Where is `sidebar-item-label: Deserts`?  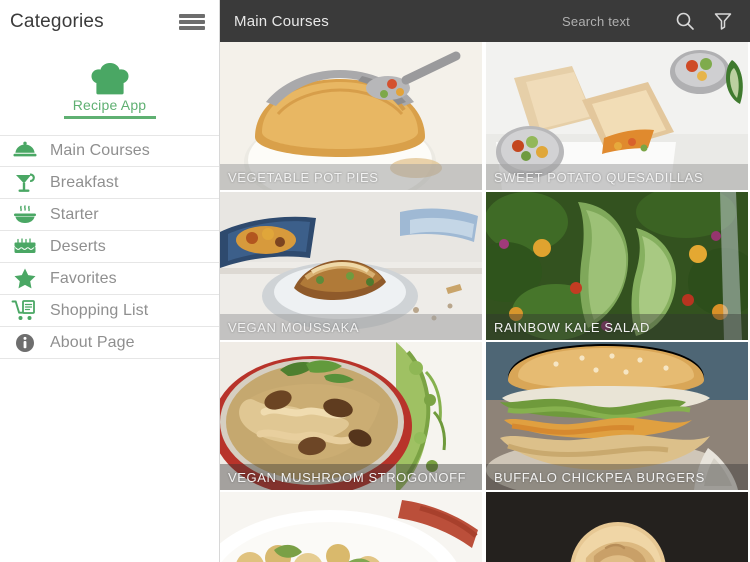
sidebar-item-label: Deserts is located at coordinates (78, 246).